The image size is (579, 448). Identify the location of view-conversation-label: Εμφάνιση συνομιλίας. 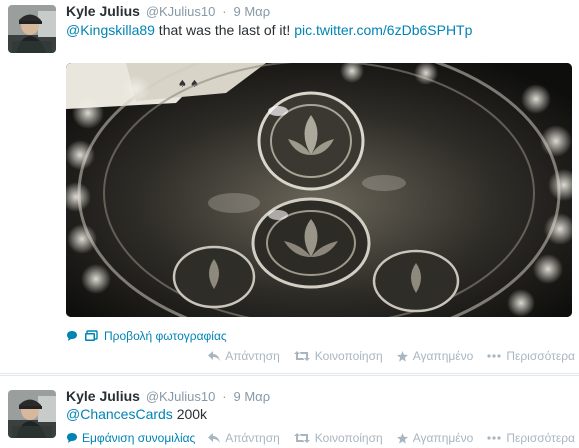
(139, 438).